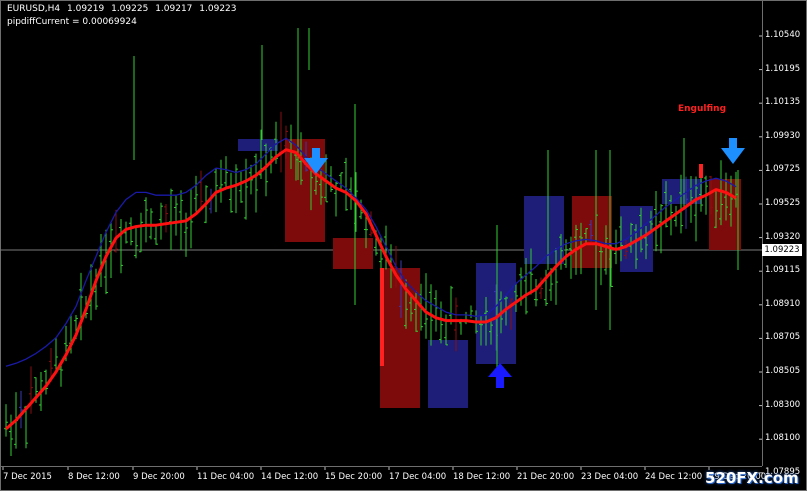 The height and width of the screenshot is (491, 807). Describe the element at coordinates (130, 9) in the screenshot. I see `ohlc-high: 1.09225` at that location.